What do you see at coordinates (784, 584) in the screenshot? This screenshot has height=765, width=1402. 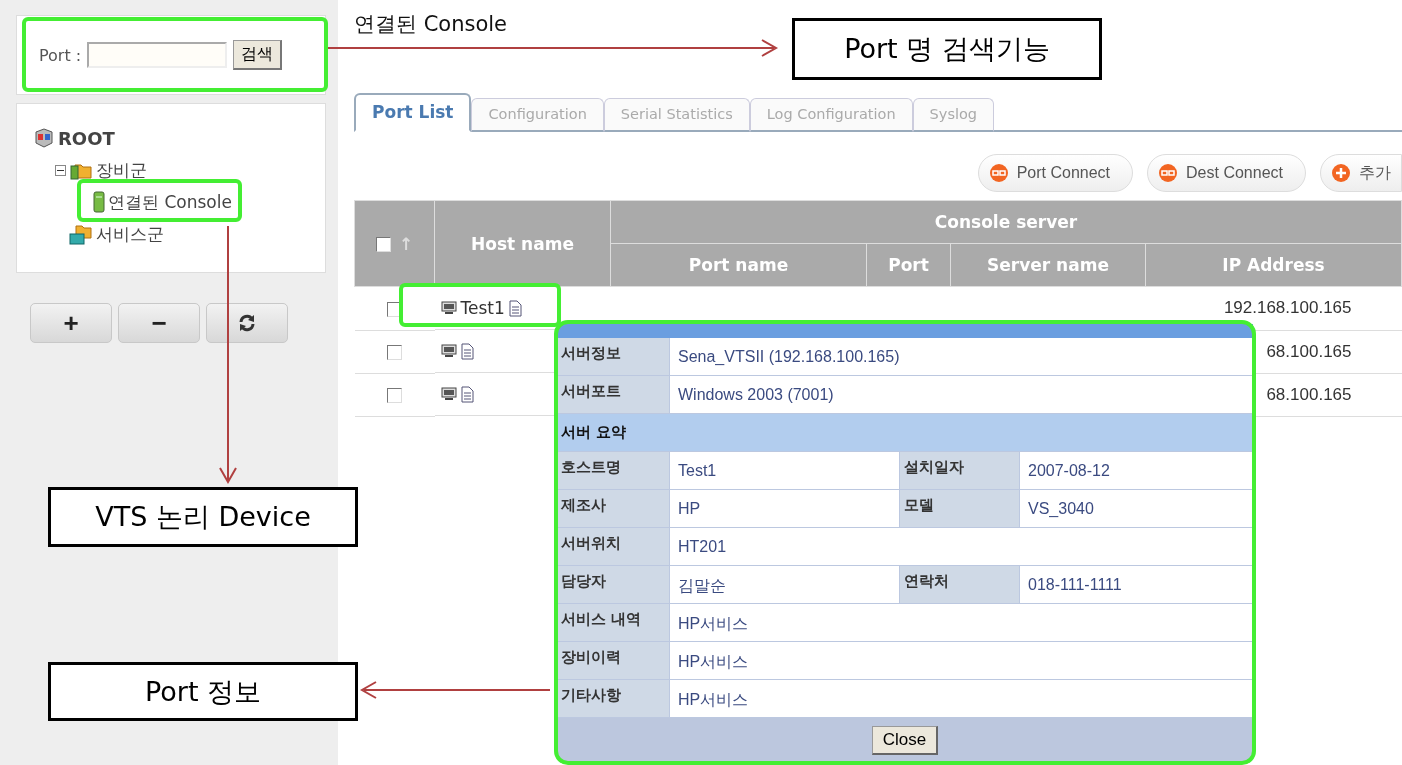 I see `field-value: 김말순` at bounding box center [784, 584].